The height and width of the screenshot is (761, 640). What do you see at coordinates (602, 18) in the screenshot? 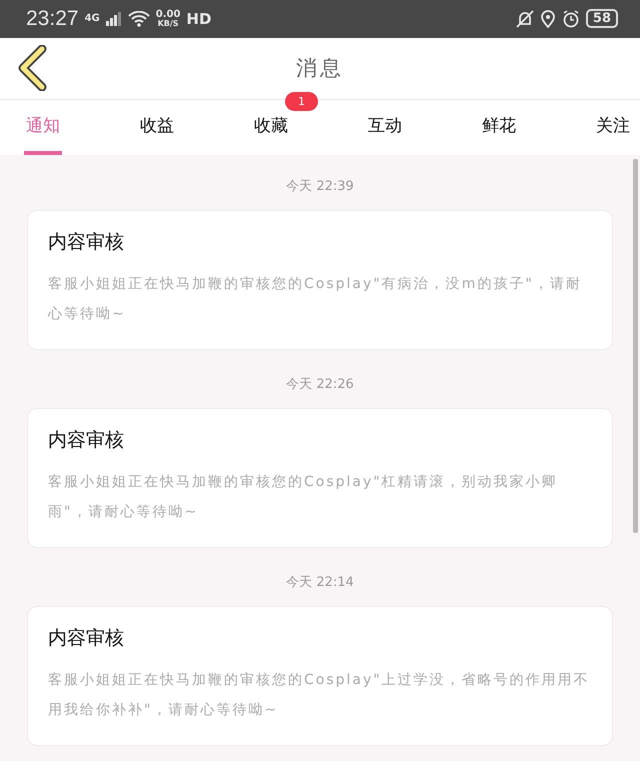
I see `battery-level: 58` at bounding box center [602, 18].